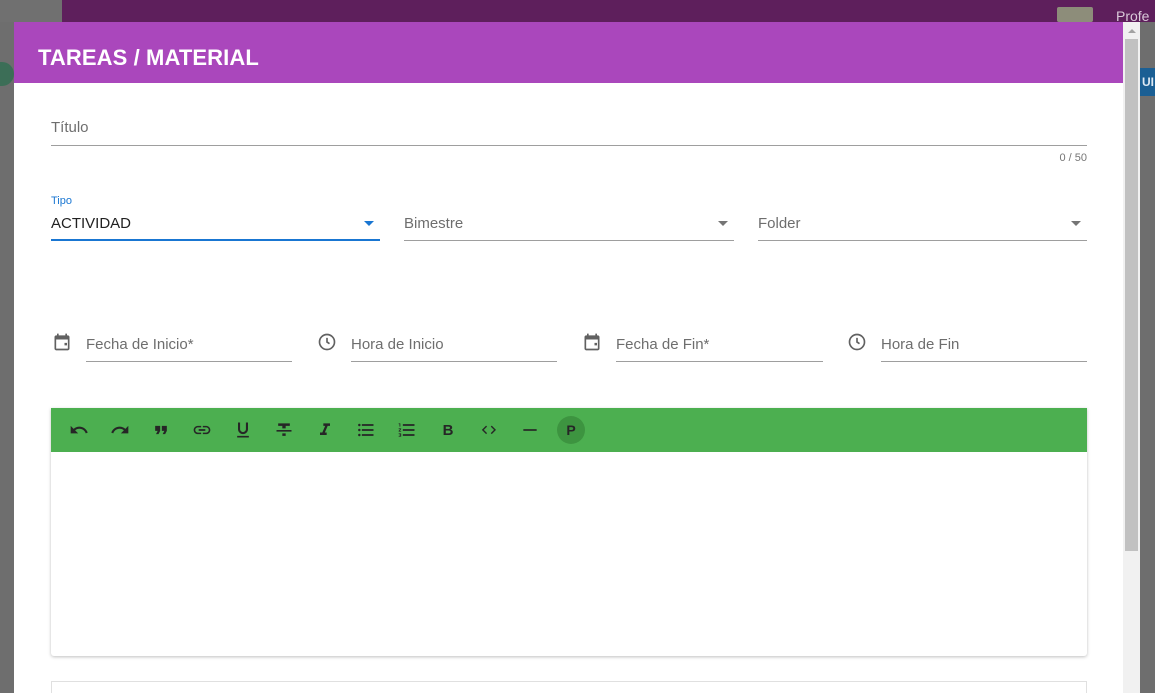 The width and height of the screenshot is (1155, 693). Describe the element at coordinates (31, 11) in the screenshot. I see `background-left-bar` at that location.